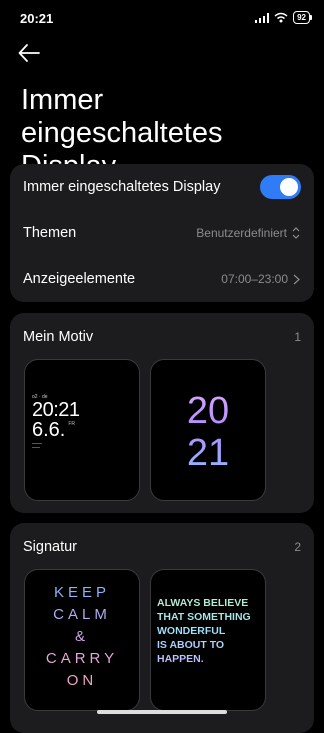 Image resolution: width=324 pixels, height=733 pixels. Describe the element at coordinates (58, 337) in the screenshot. I see `my-motif-title: Mein Motiv` at that location.